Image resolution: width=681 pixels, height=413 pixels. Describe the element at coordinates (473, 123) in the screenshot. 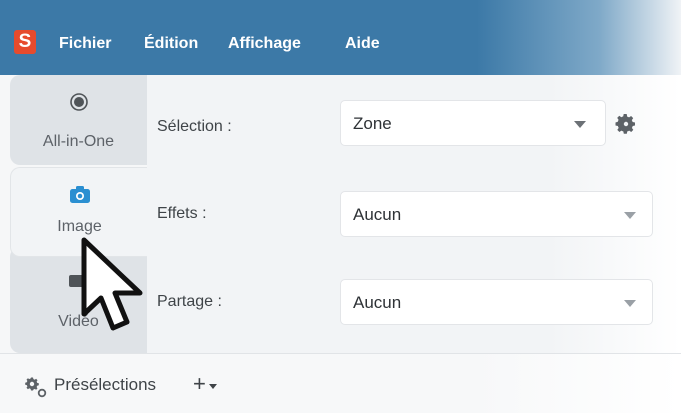

I see `selection-dropdown: Zone` at that location.